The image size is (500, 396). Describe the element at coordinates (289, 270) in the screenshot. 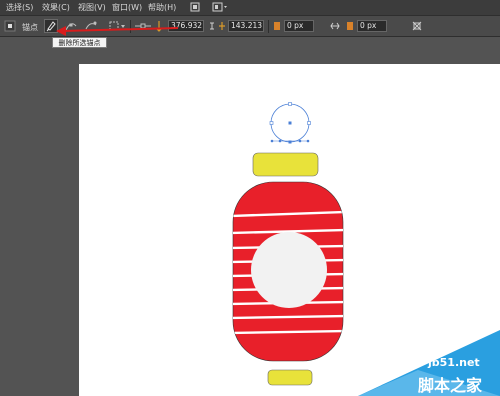

I see `lantern-center-circle` at that location.